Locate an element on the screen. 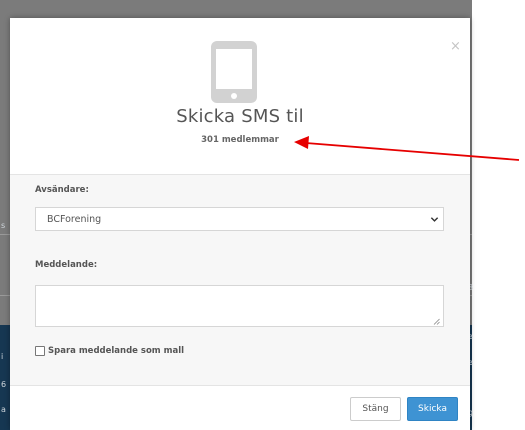  message-textarea is located at coordinates (239, 306).